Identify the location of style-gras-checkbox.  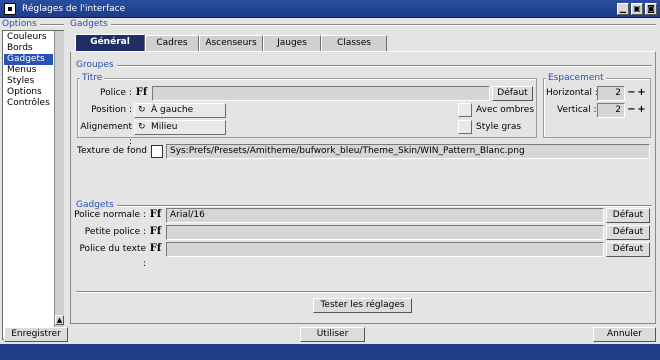
(465, 127).